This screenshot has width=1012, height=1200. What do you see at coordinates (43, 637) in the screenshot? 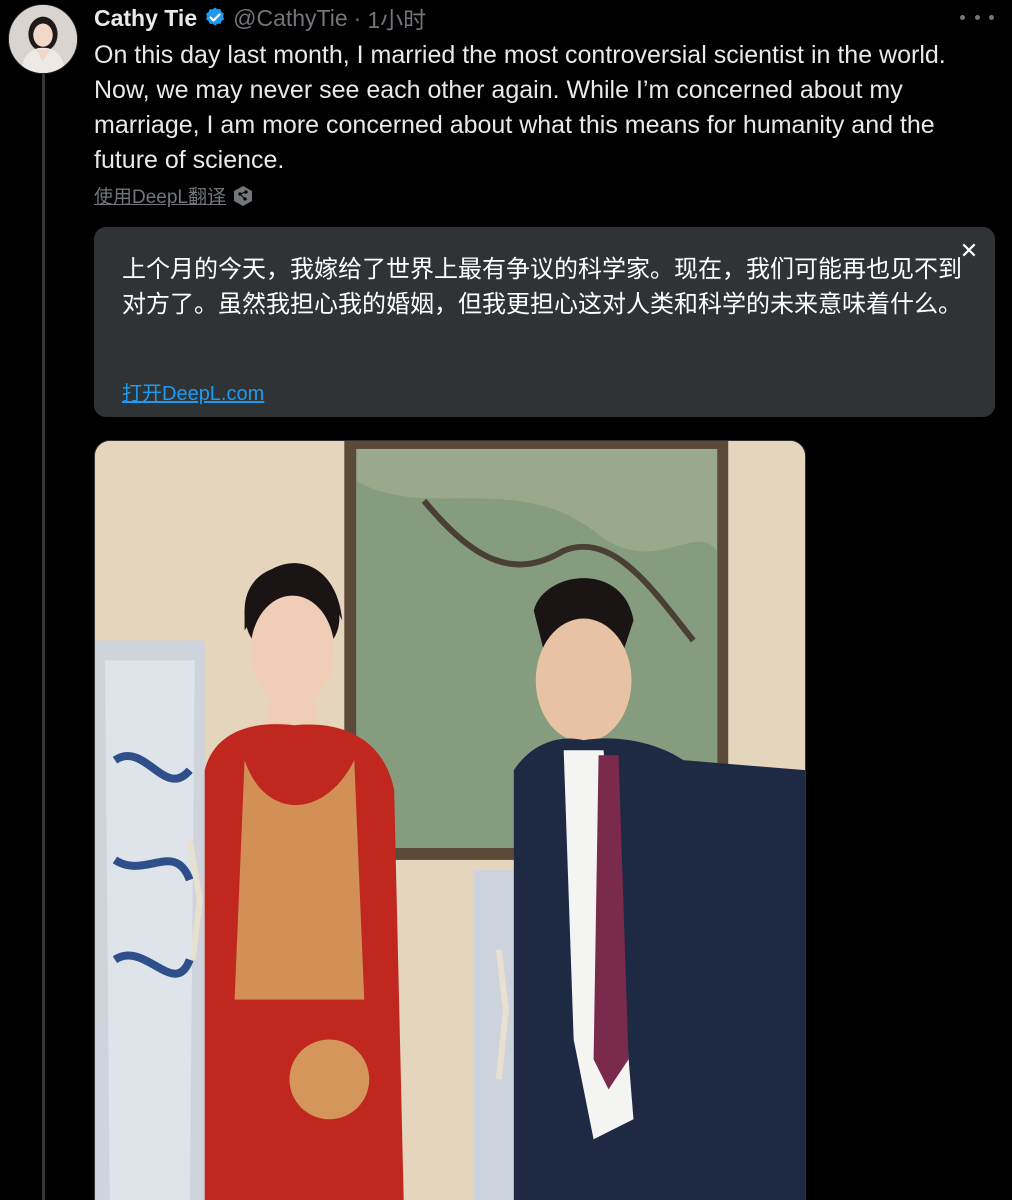
I see `thread-line` at bounding box center [43, 637].